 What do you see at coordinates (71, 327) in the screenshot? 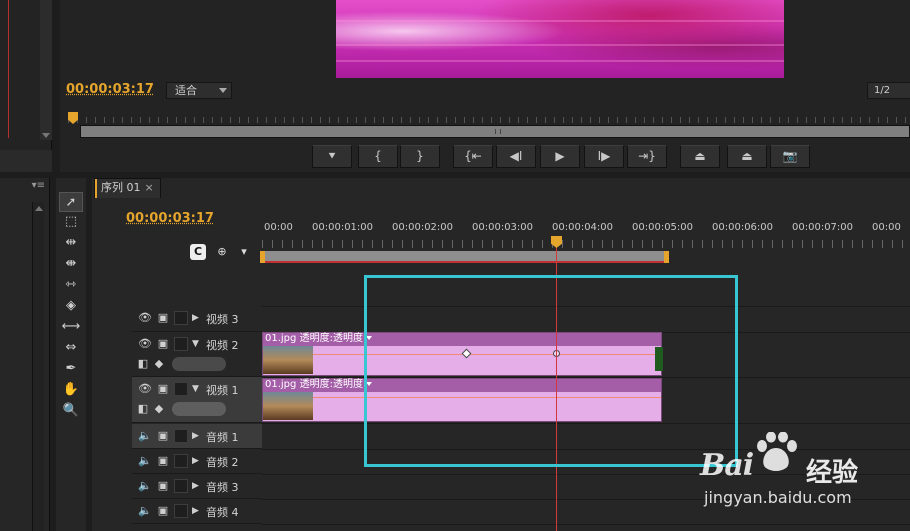
I see `slip-tool-icon: ⟷` at bounding box center [71, 327].